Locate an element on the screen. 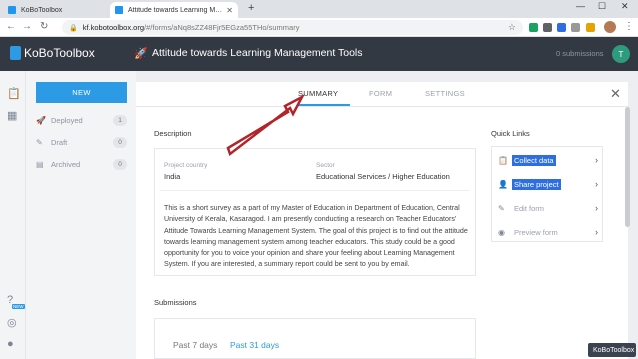 This screenshot has width=638, height=359. kobo-watermark: KoBoToolbox is located at coordinates (612, 350).